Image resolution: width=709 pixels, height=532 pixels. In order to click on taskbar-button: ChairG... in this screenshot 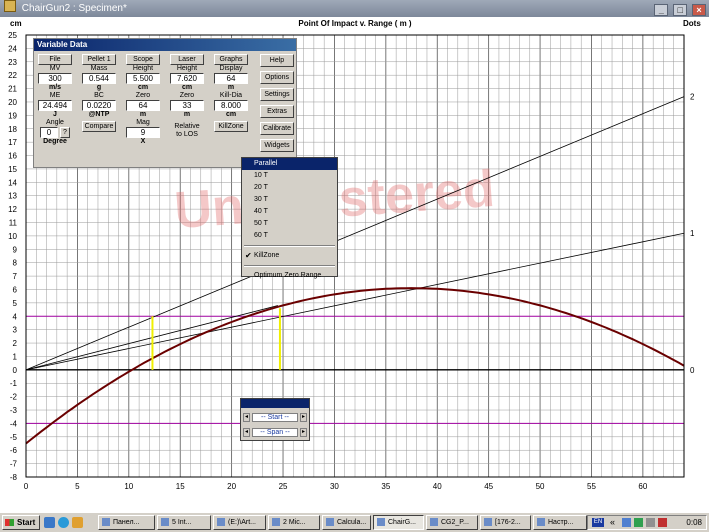, I will do `click(398, 522)`.